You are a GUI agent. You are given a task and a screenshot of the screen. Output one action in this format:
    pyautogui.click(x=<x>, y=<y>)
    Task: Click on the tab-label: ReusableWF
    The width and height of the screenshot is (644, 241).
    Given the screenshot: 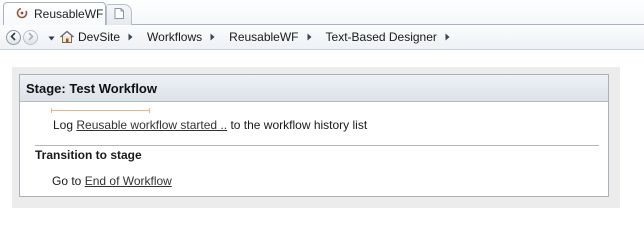 What is the action you would take?
    pyautogui.click(x=69, y=14)
    